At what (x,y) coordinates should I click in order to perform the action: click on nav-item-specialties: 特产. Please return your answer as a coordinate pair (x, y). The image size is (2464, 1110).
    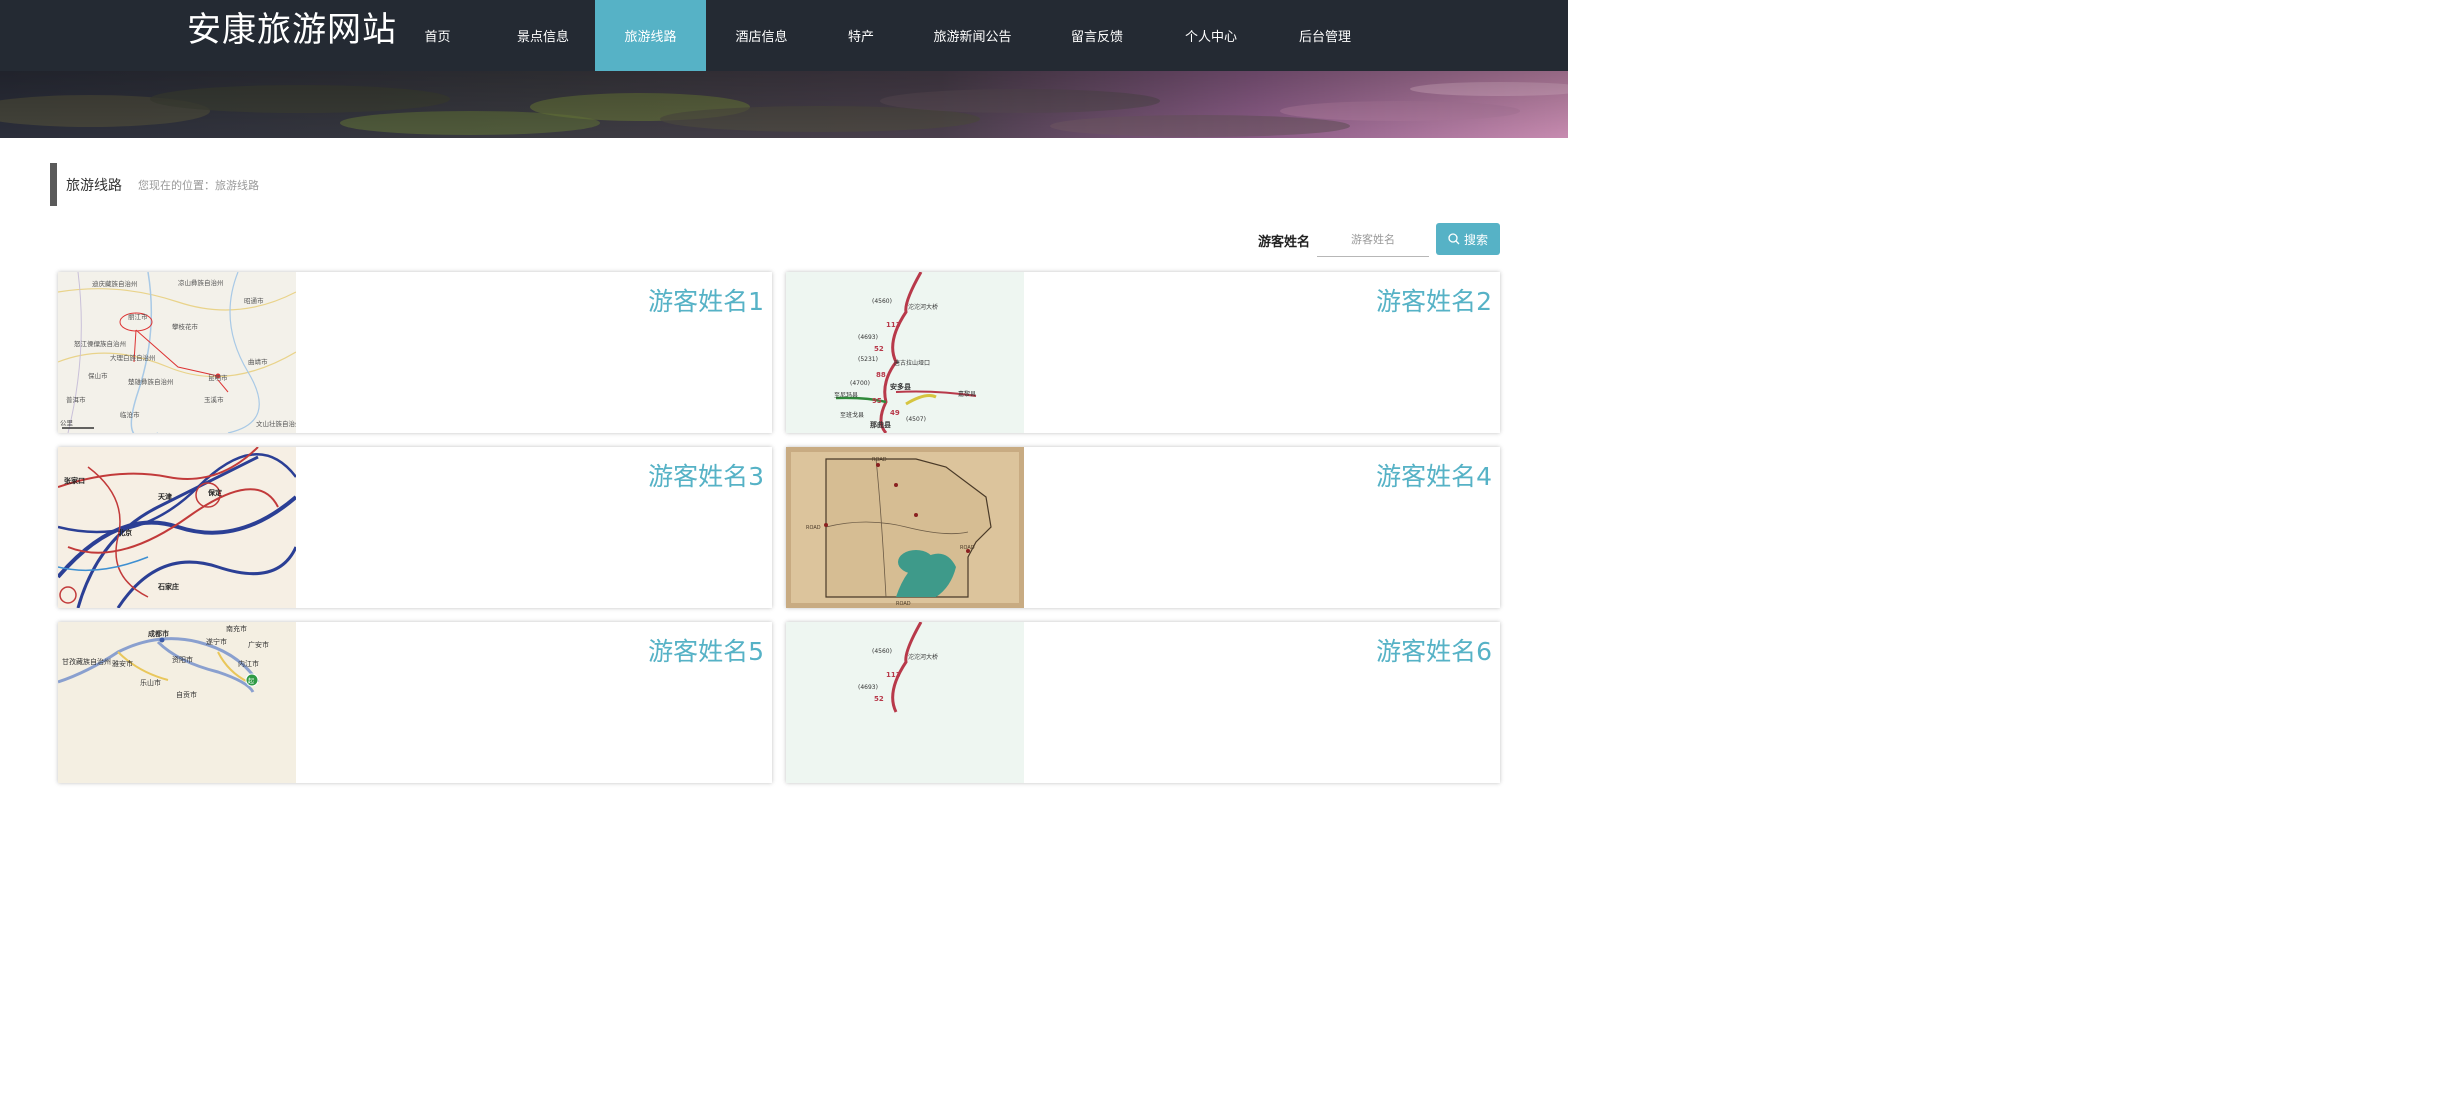
    Looking at the image, I should click on (861, 35).